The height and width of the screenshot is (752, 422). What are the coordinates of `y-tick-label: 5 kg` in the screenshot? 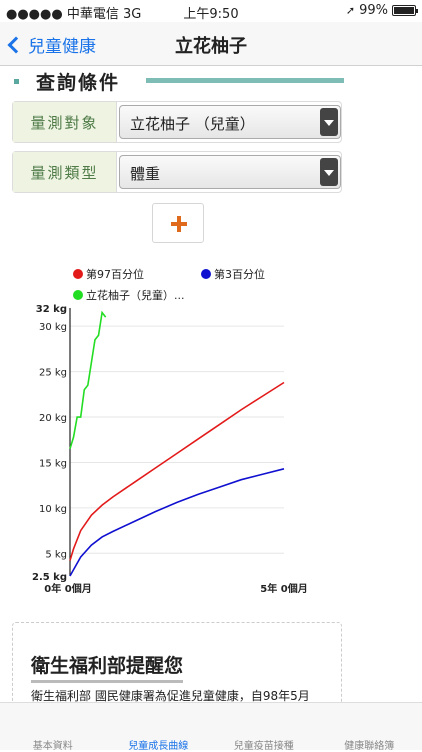 It's located at (56, 554).